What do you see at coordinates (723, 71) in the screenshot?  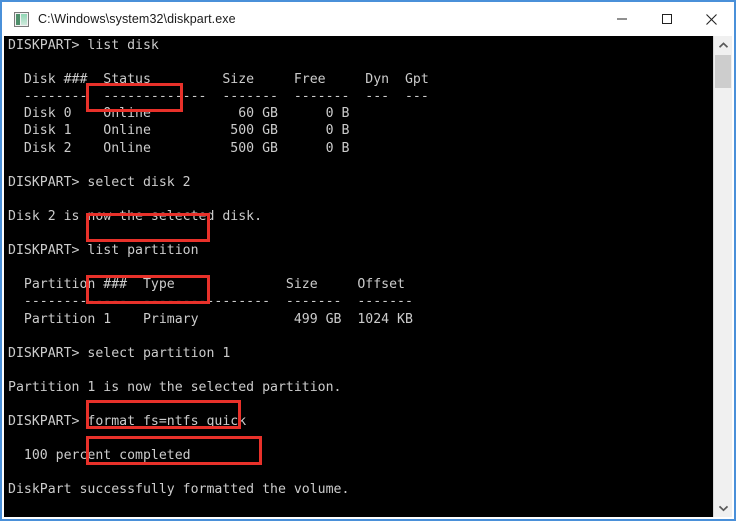 I see `scrollbar-thumb` at bounding box center [723, 71].